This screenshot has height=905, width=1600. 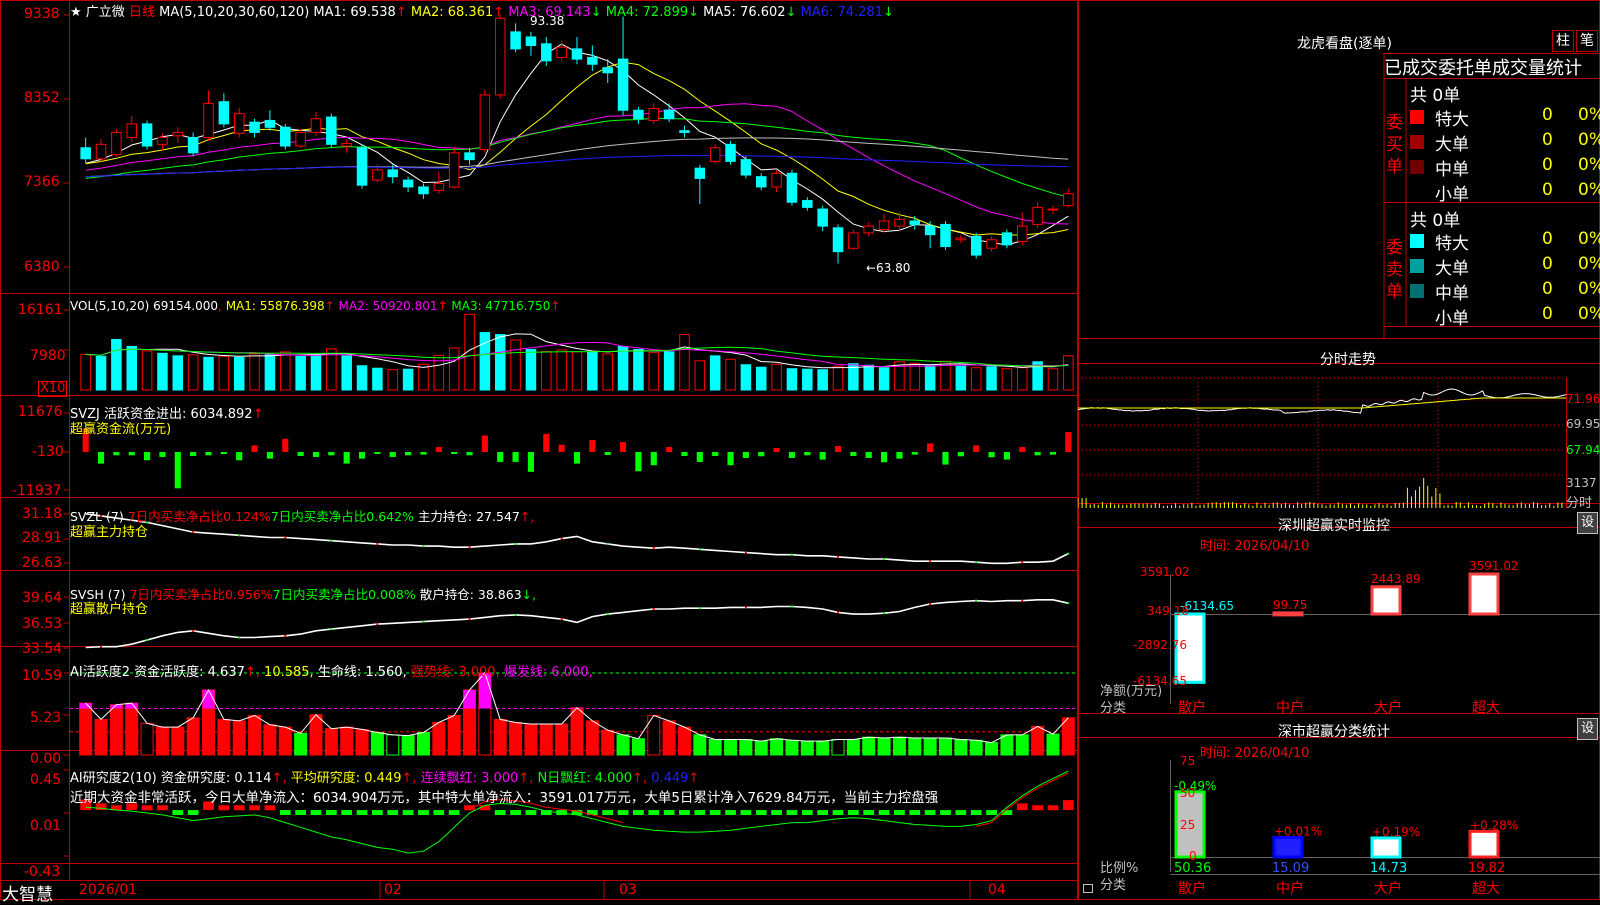 I want to click on classify-tick-1: 75, so click(x=1187, y=761).